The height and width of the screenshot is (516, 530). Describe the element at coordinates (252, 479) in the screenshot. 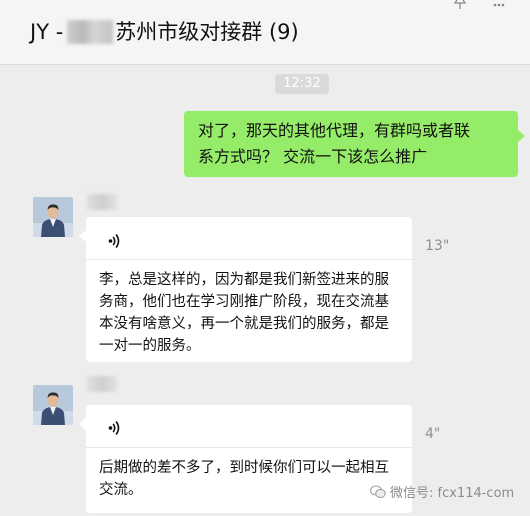

I see `voice-transcript: 后期做的差不多了，到时候你们可以一起相互 交流。` at that location.